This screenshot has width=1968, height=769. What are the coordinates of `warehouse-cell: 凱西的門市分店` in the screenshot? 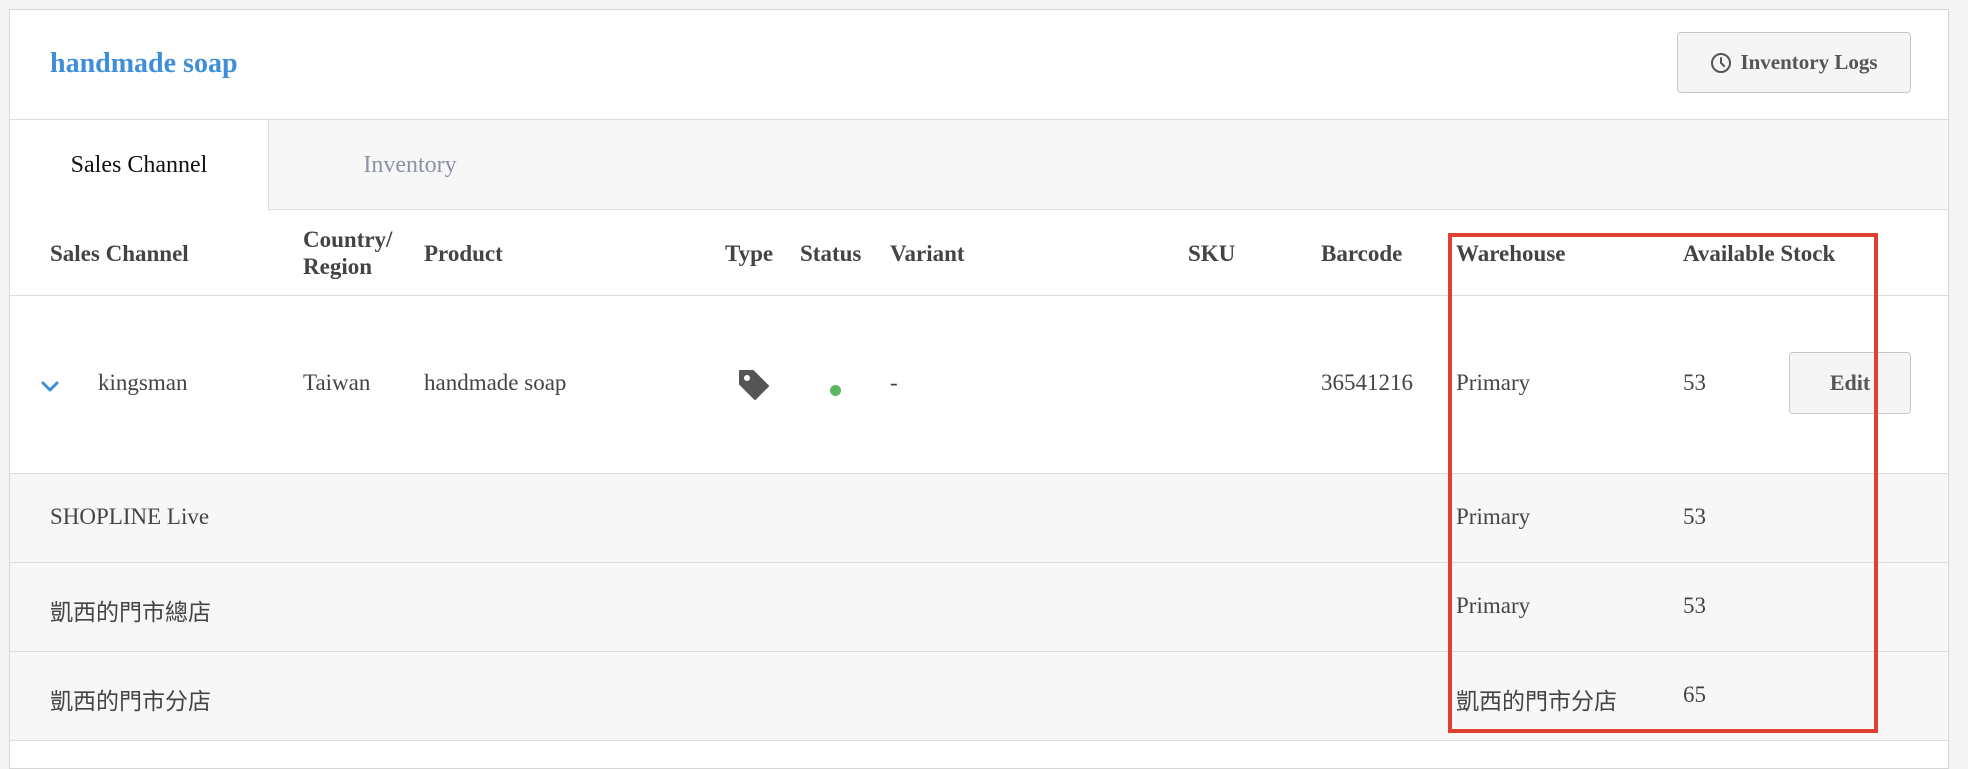 It's located at (1536, 701).